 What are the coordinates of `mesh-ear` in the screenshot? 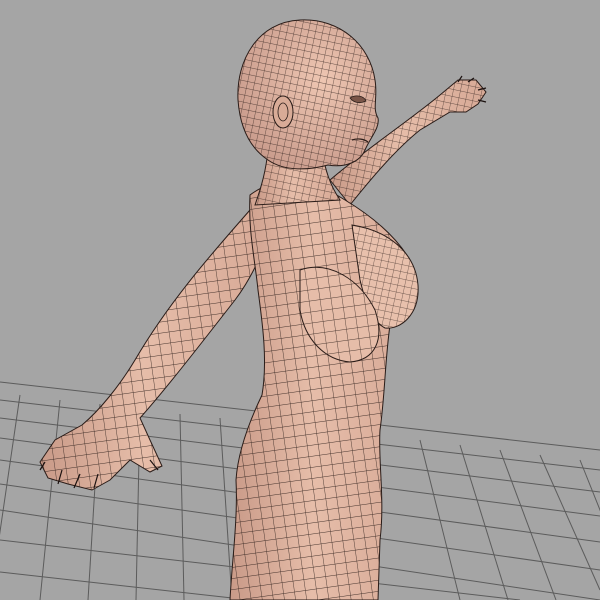 It's located at (283, 112).